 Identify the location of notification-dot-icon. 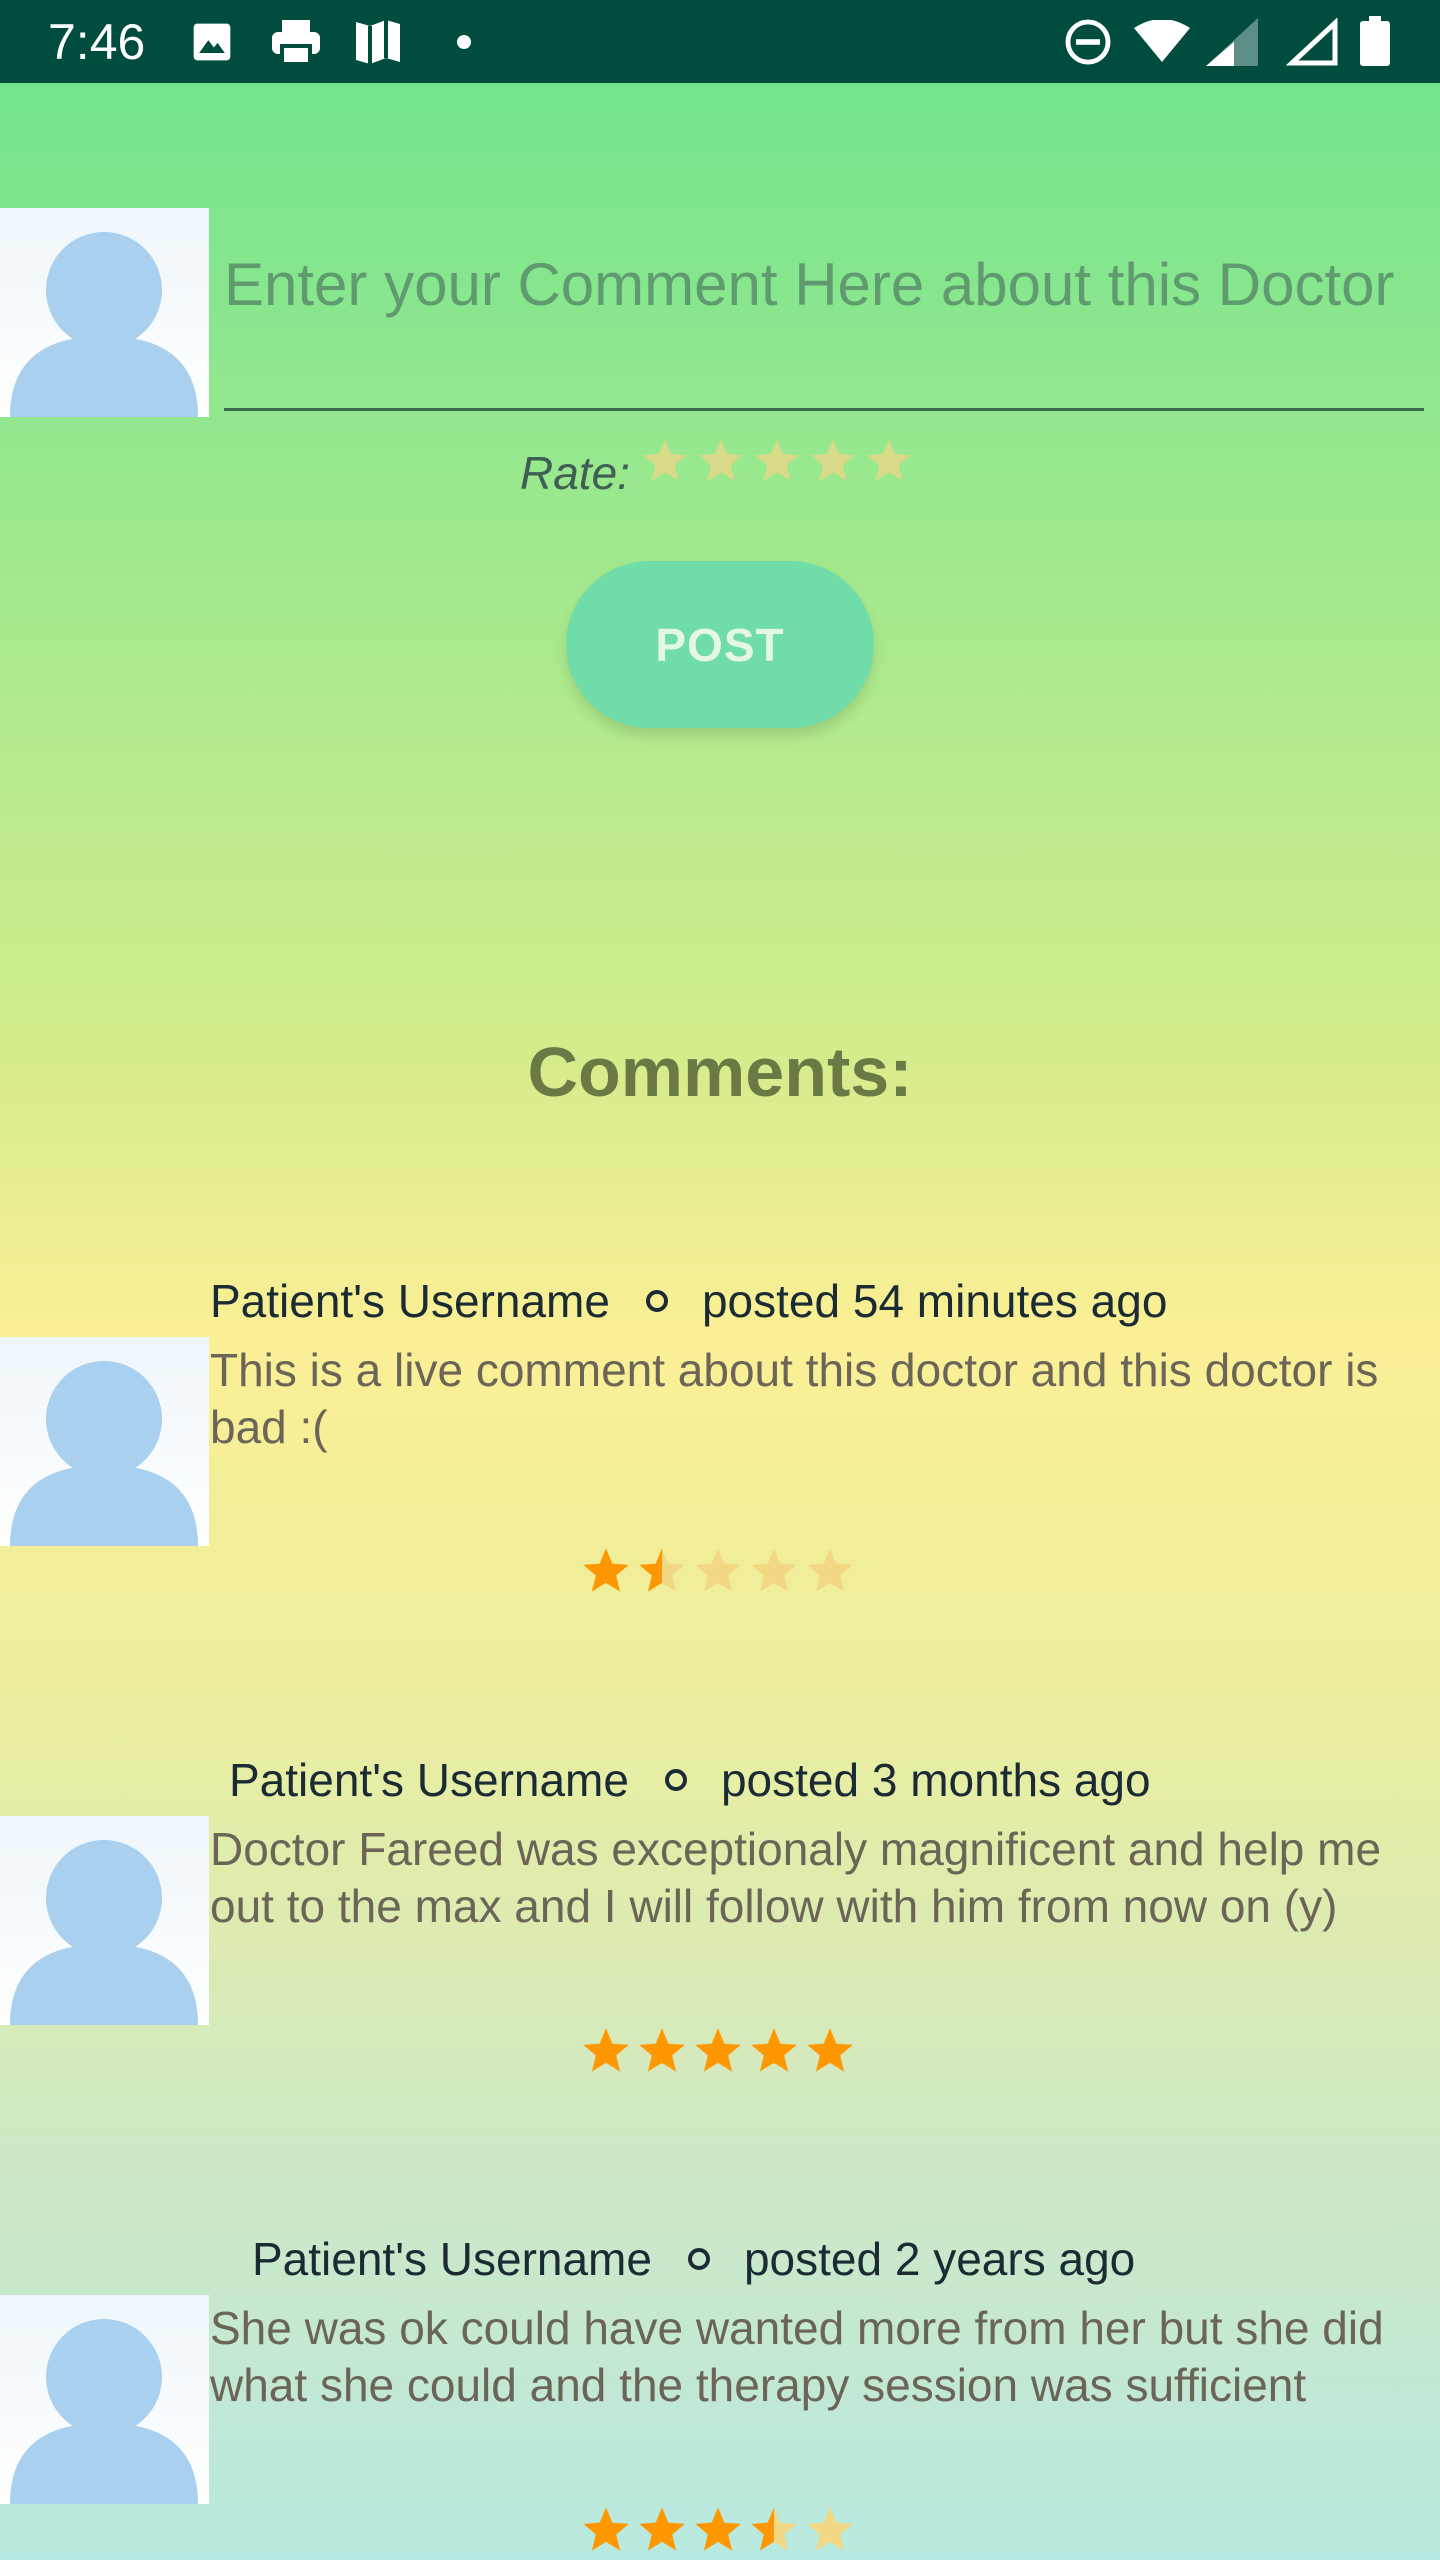
(464, 42).